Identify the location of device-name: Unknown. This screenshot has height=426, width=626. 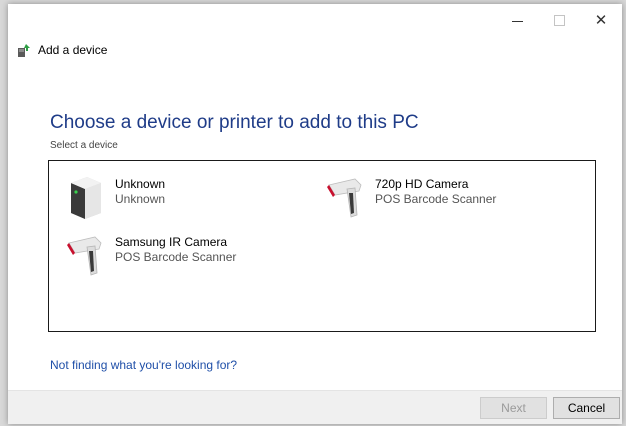
(140, 184).